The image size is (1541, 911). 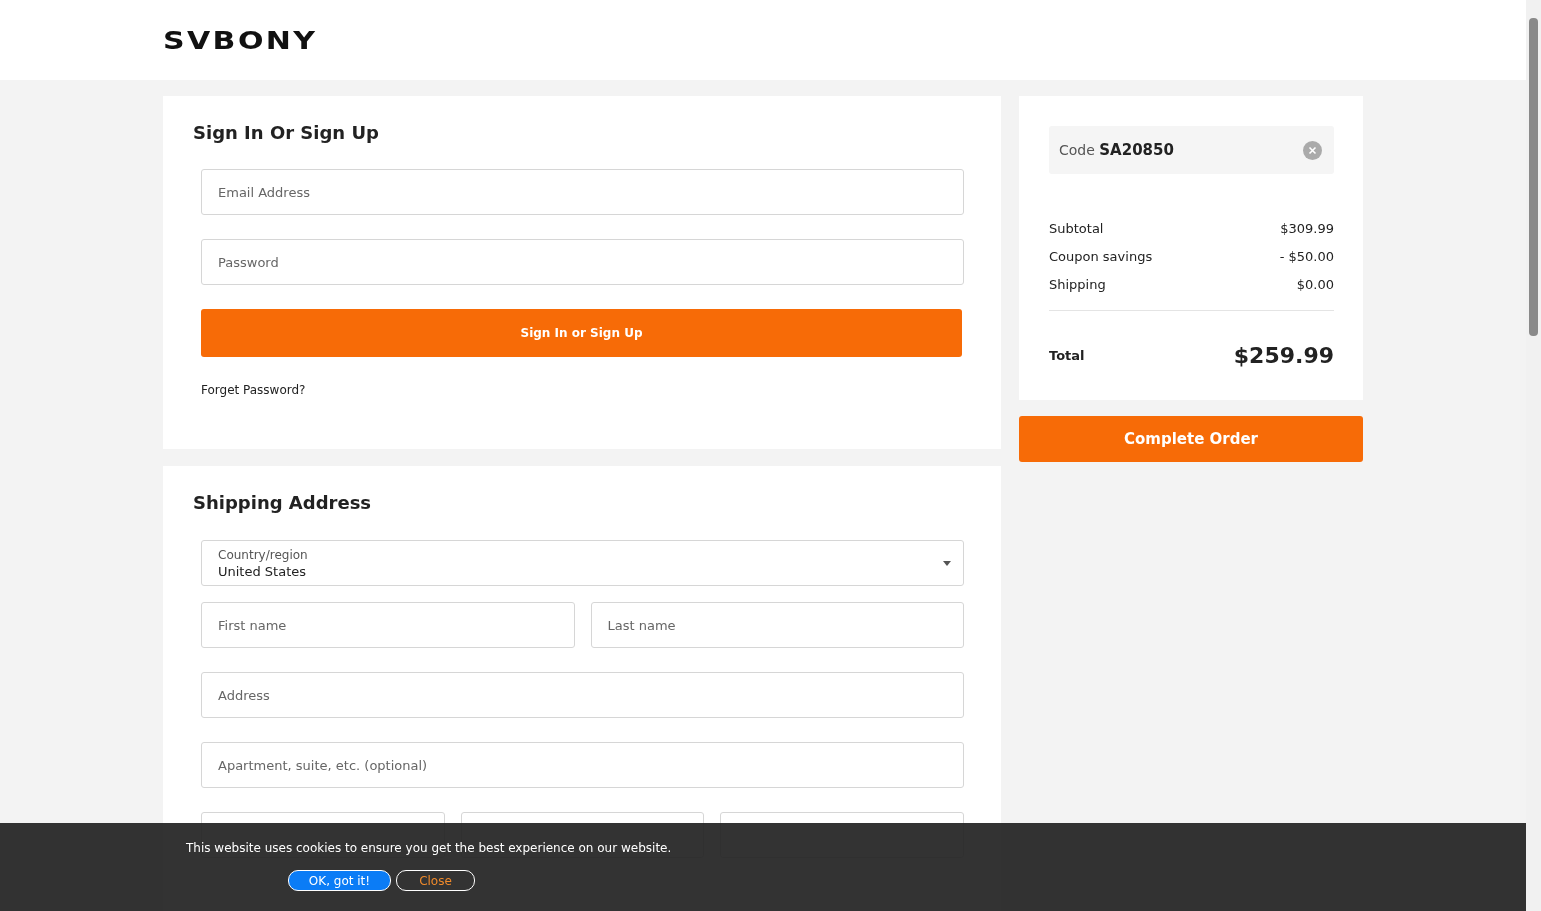 I want to click on coupon-code: Code SA20850, so click(x=1116, y=150).